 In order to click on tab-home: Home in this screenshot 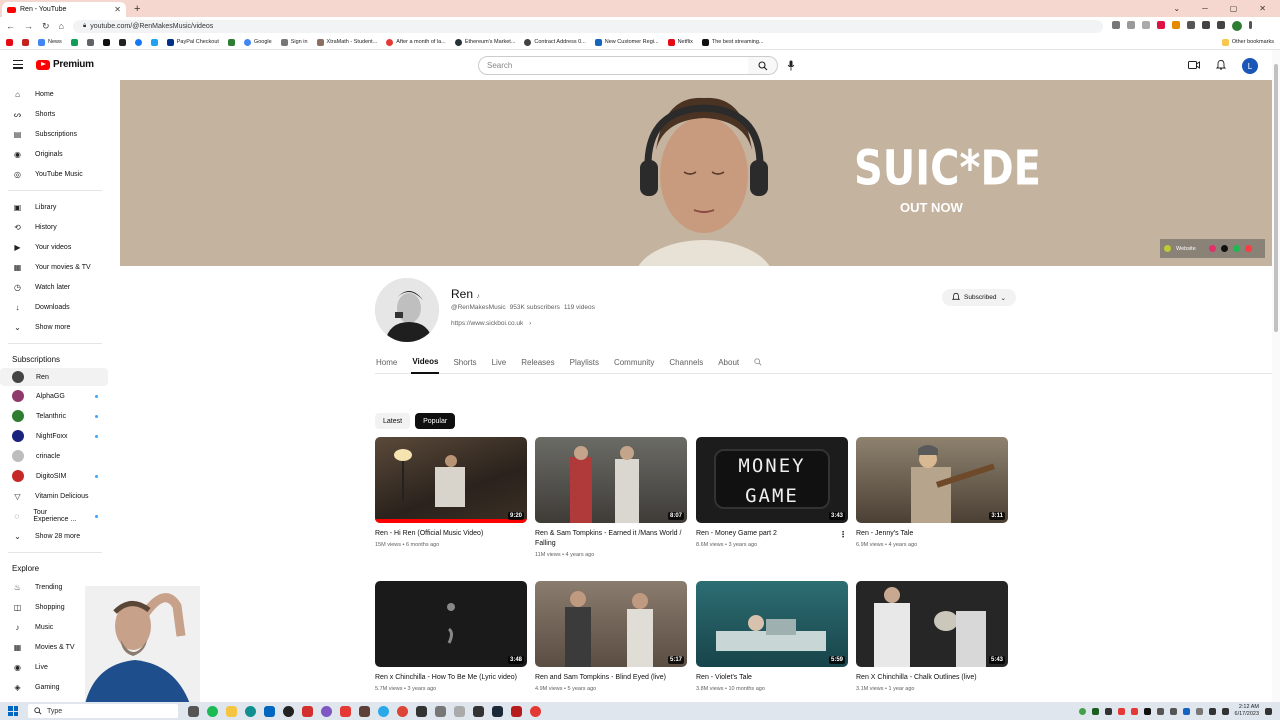, I will do `click(386, 362)`.